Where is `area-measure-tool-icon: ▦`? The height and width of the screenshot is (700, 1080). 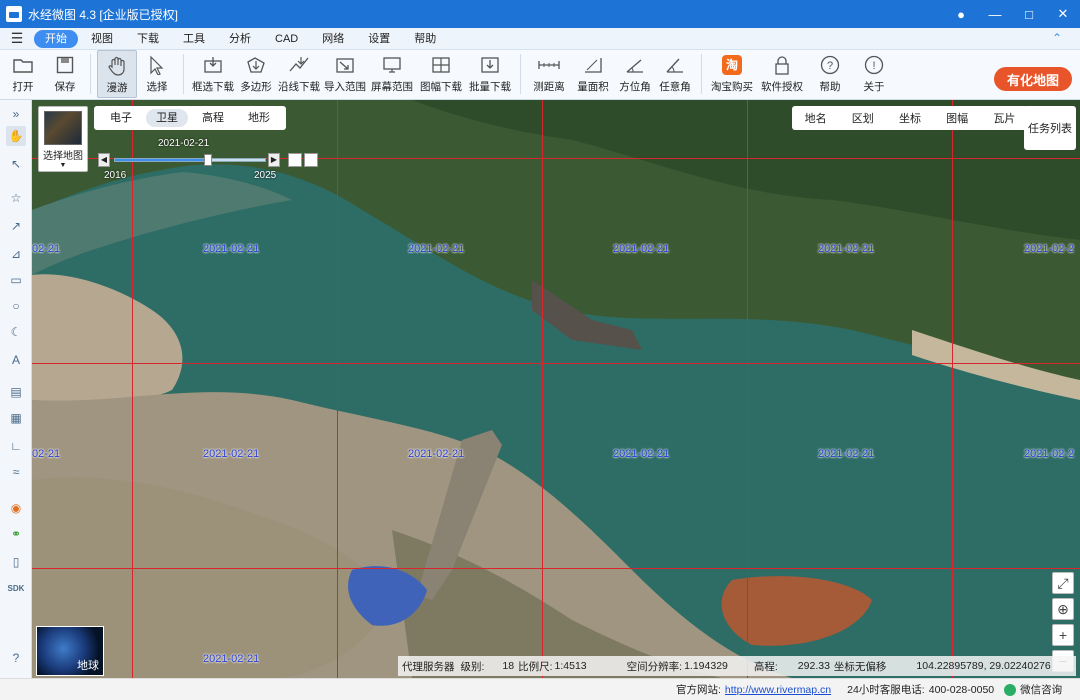
area-measure-tool-icon: ▦ is located at coordinates (16, 418).